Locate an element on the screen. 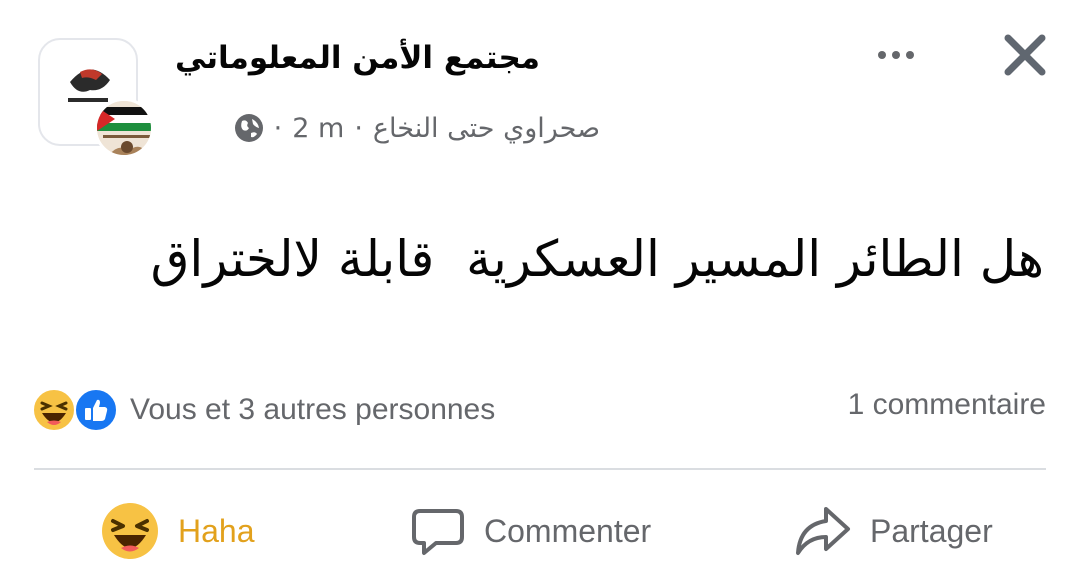 The width and height of the screenshot is (1080, 586). more-options-button is located at coordinates (896, 55).